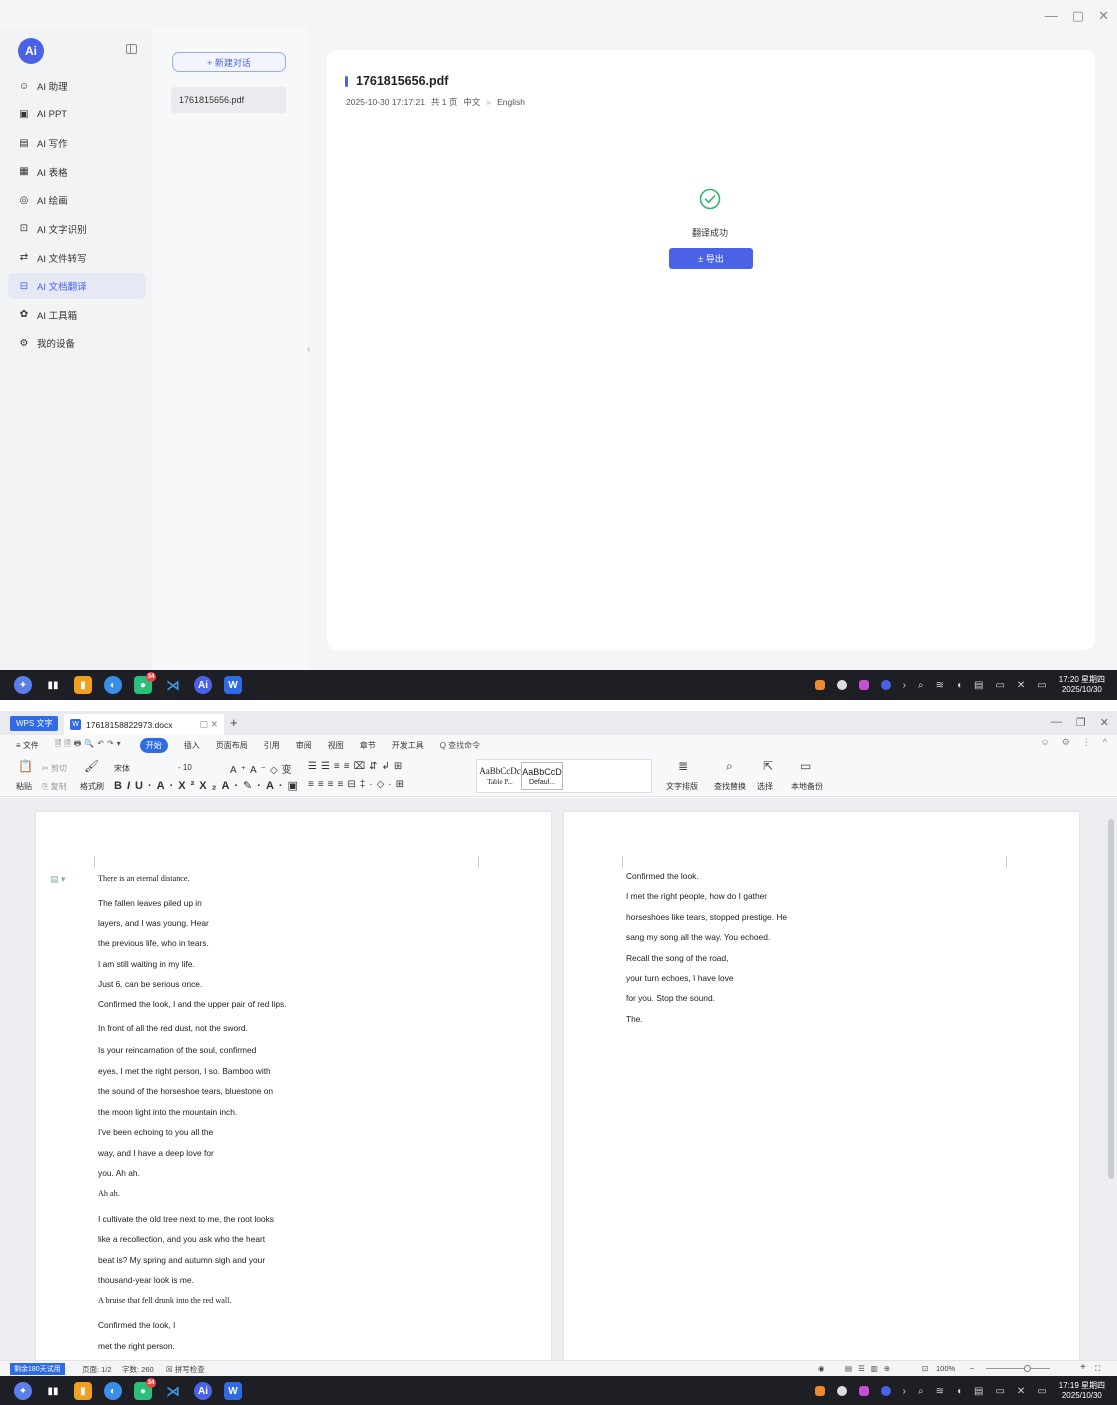  I want to click on sidebar-item-8: ✿ AI 工具箱, so click(77, 315).